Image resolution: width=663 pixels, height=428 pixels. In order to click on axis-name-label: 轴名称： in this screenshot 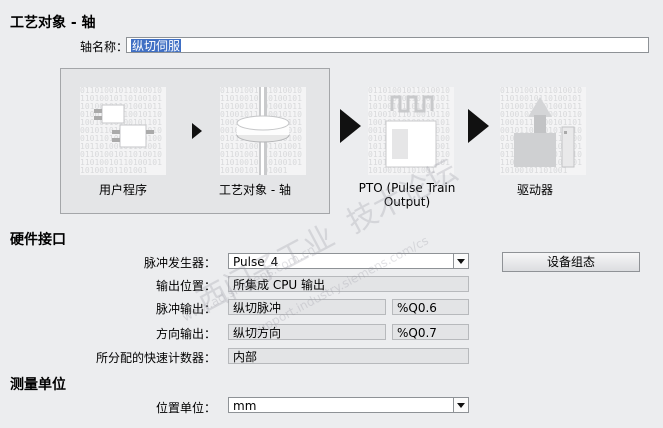, I will do `click(103, 47)`.